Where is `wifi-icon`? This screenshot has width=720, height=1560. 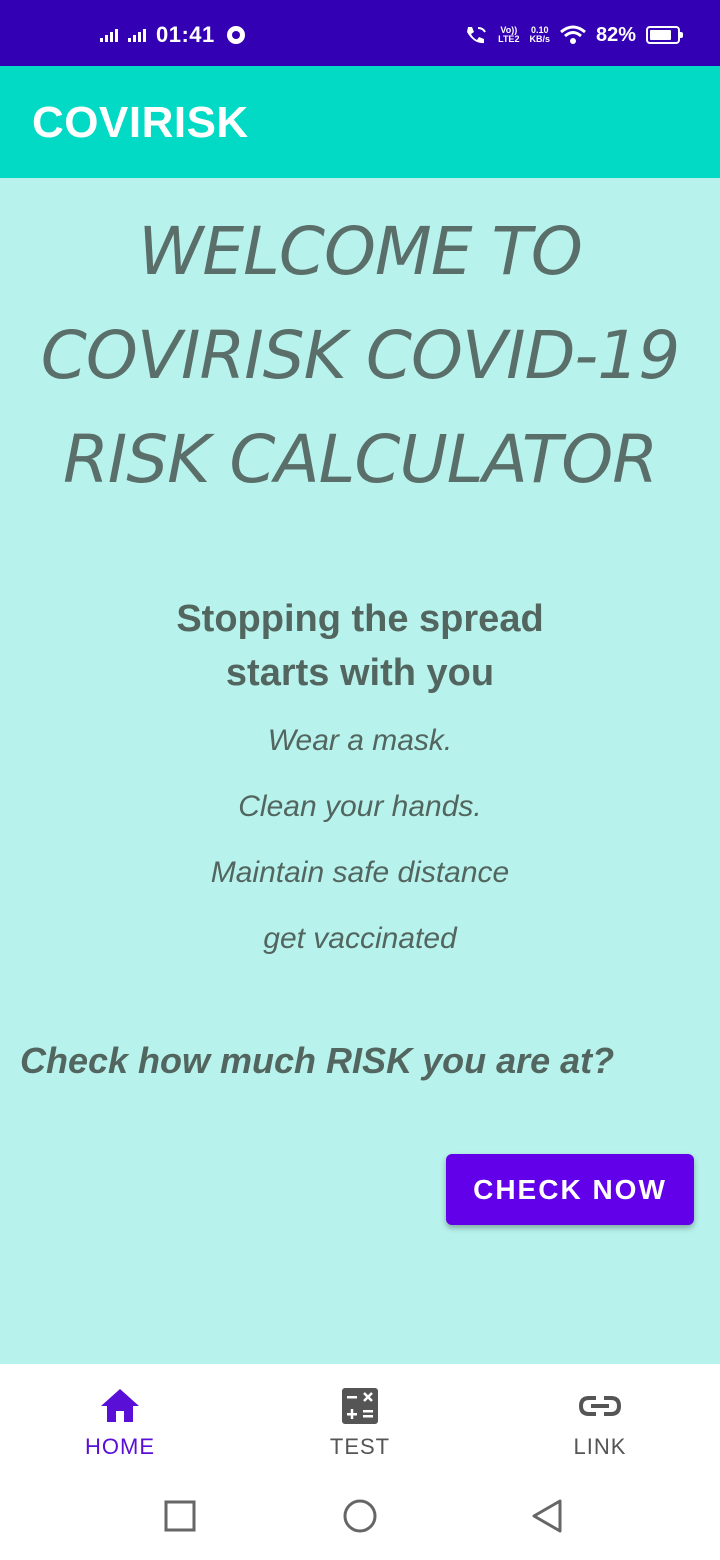 wifi-icon is located at coordinates (573, 34).